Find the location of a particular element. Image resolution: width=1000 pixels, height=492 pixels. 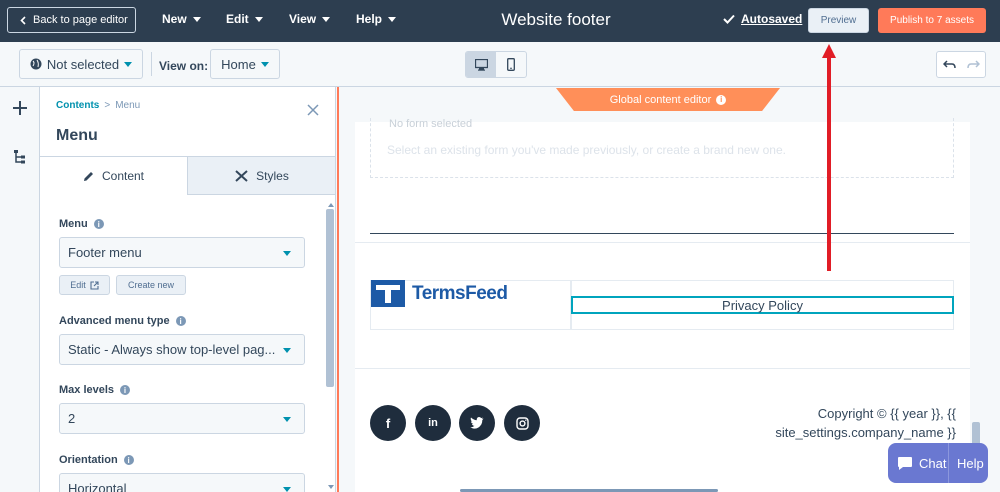

termsfeed-logo-mark is located at coordinates (388, 293).